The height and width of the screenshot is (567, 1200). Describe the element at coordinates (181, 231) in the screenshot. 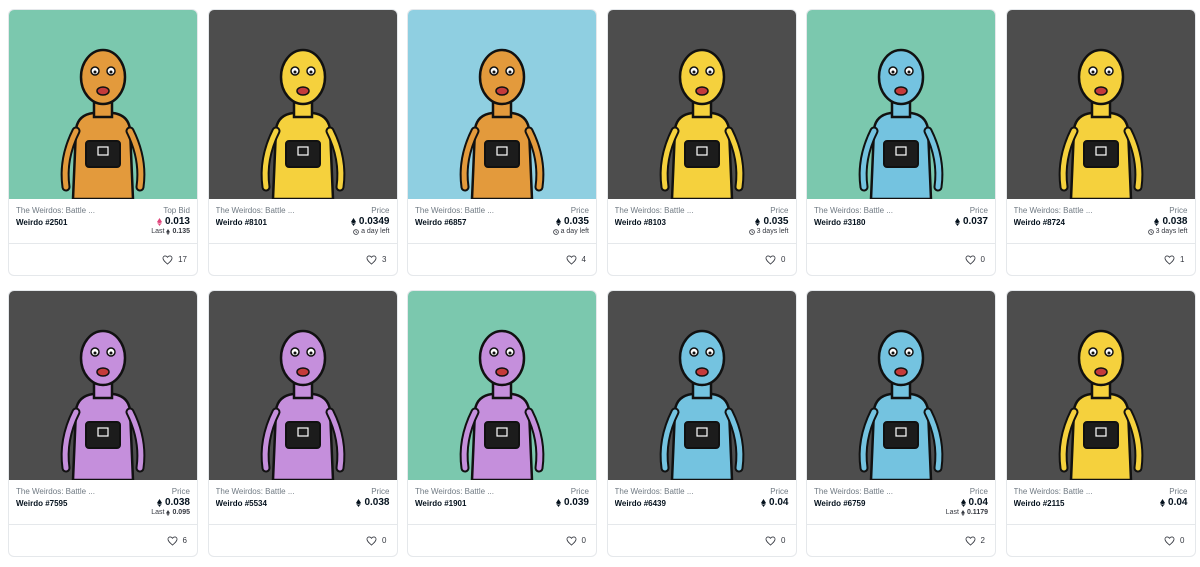

I see `last-sale-value: 0.135` at that location.